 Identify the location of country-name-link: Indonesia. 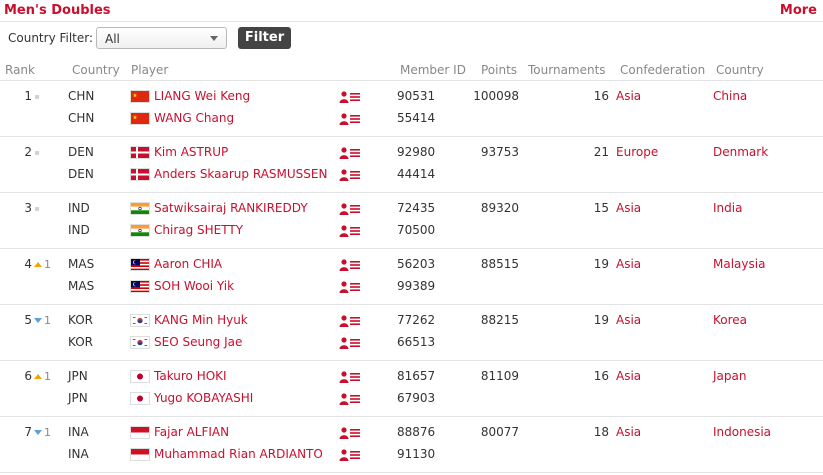
(742, 432).